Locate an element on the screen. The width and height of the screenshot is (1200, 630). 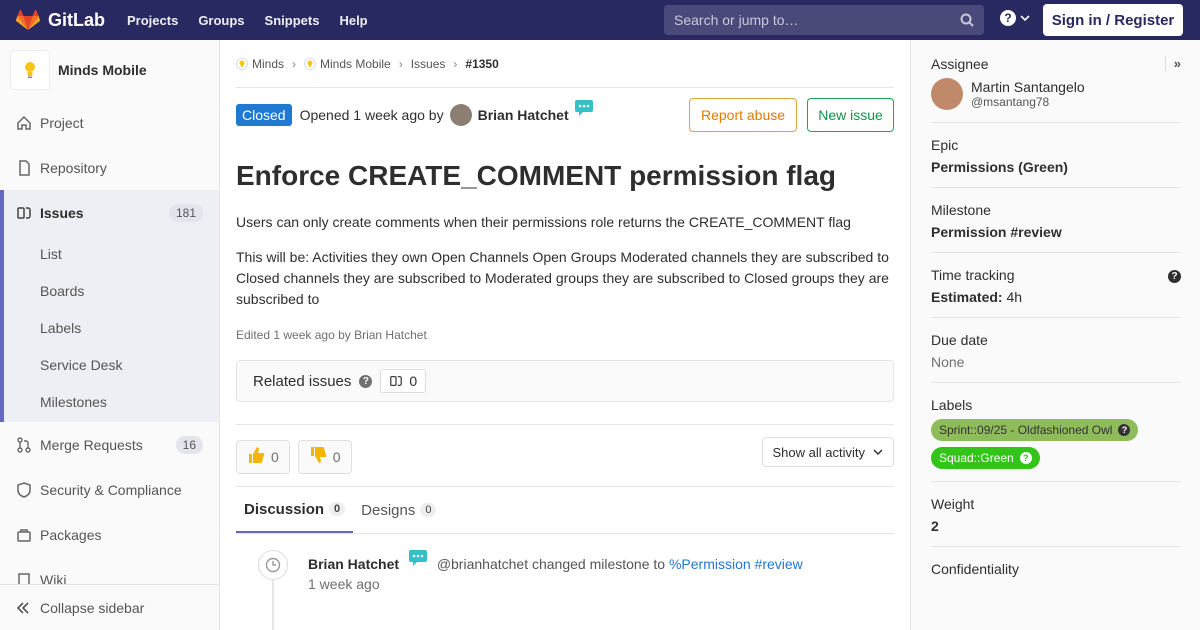
assignee-username: @msantang78 is located at coordinates (1010, 102).